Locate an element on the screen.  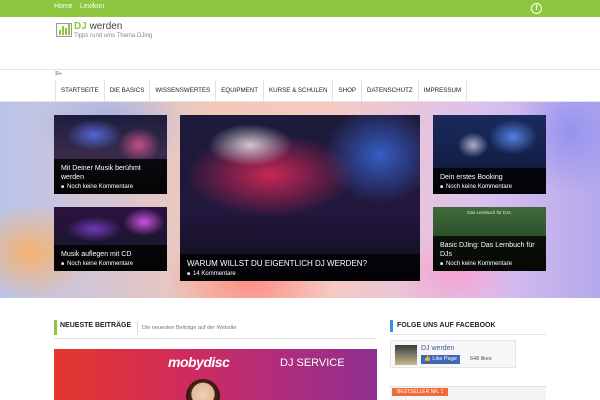
facebook-like-count: 648 likes is located at coordinates (481, 359).